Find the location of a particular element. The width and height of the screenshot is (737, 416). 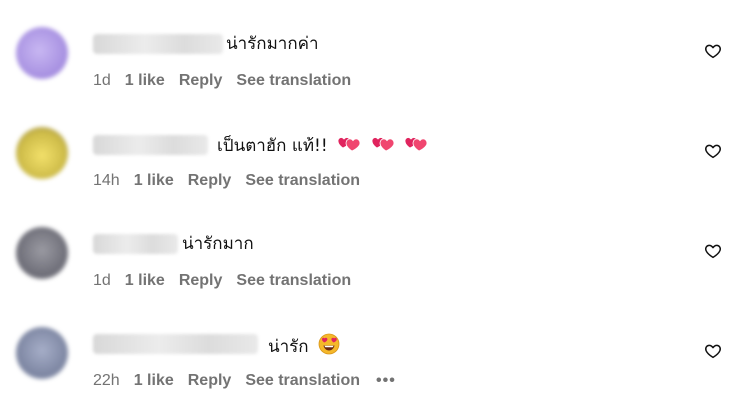

comment-meta: 14h 1 like Reply See translation is located at coordinates (233, 181).